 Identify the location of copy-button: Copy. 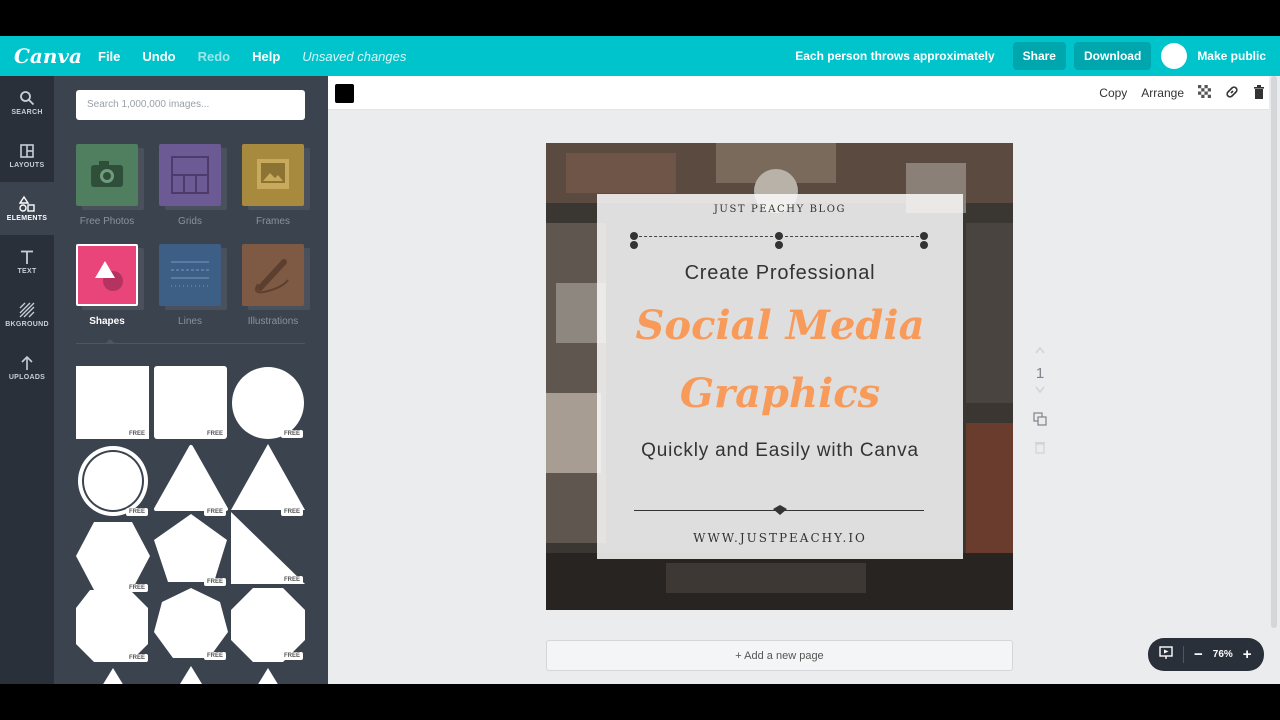
(1113, 93).